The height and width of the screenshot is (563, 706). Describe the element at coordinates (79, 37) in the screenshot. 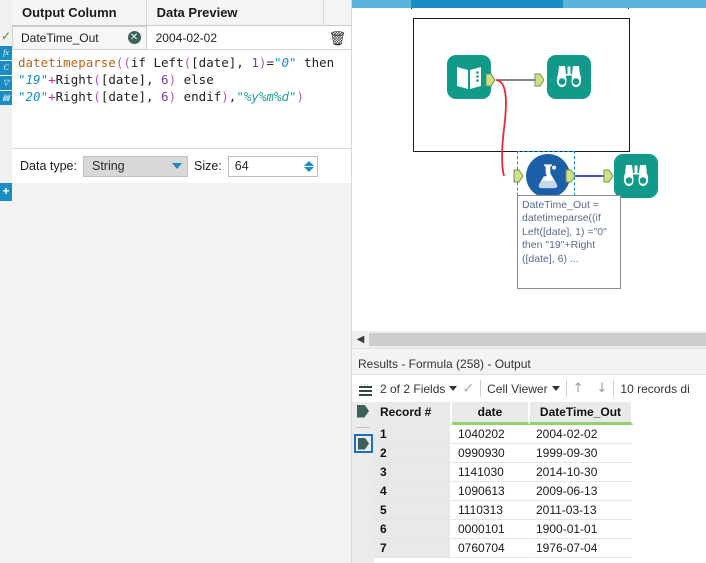

I see `output-column-input: DateTime_Out ✕` at that location.